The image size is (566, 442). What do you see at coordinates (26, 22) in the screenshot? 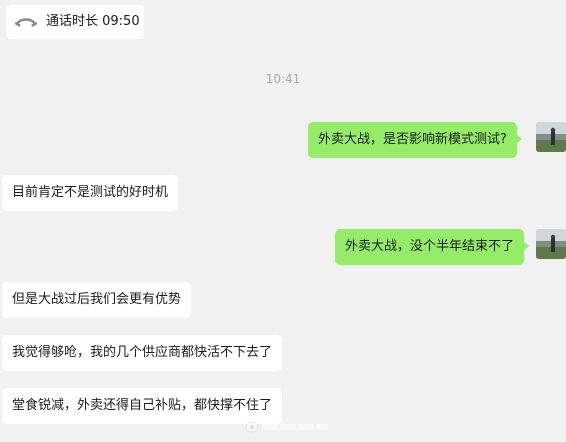
I see `phone-hangup-icon` at bounding box center [26, 22].